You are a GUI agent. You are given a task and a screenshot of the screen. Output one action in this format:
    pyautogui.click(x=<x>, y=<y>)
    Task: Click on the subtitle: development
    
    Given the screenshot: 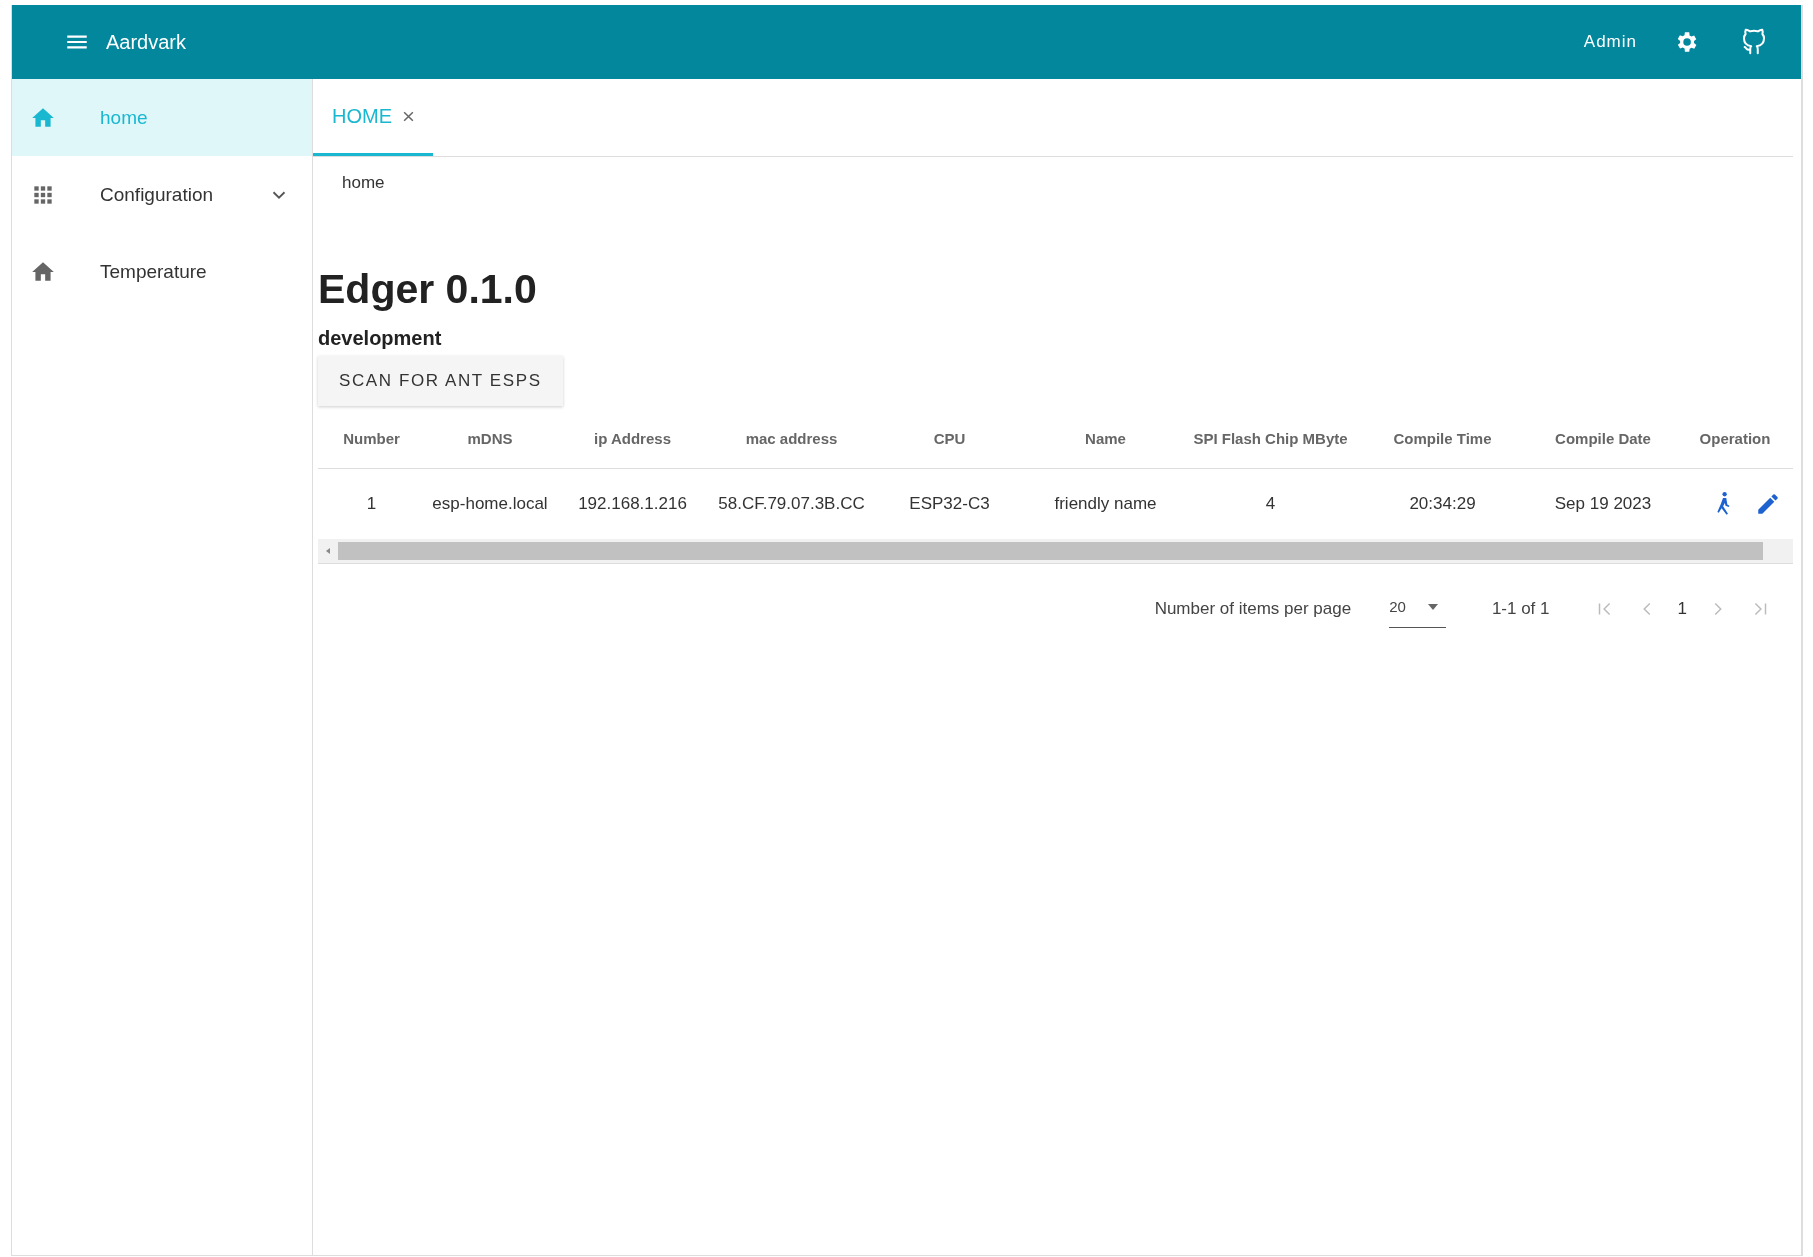 What is the action you would take?
    pyautogui.click(x=380, y=338)
    